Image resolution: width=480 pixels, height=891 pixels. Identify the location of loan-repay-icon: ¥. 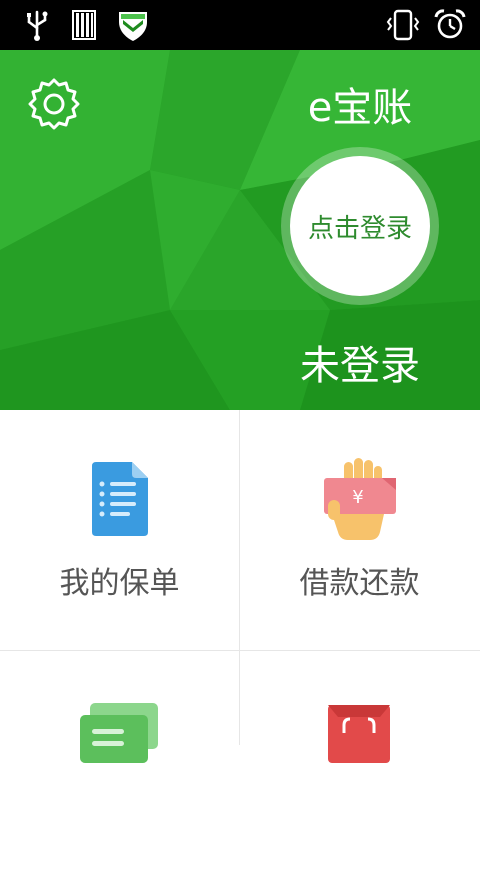
(360, 499).